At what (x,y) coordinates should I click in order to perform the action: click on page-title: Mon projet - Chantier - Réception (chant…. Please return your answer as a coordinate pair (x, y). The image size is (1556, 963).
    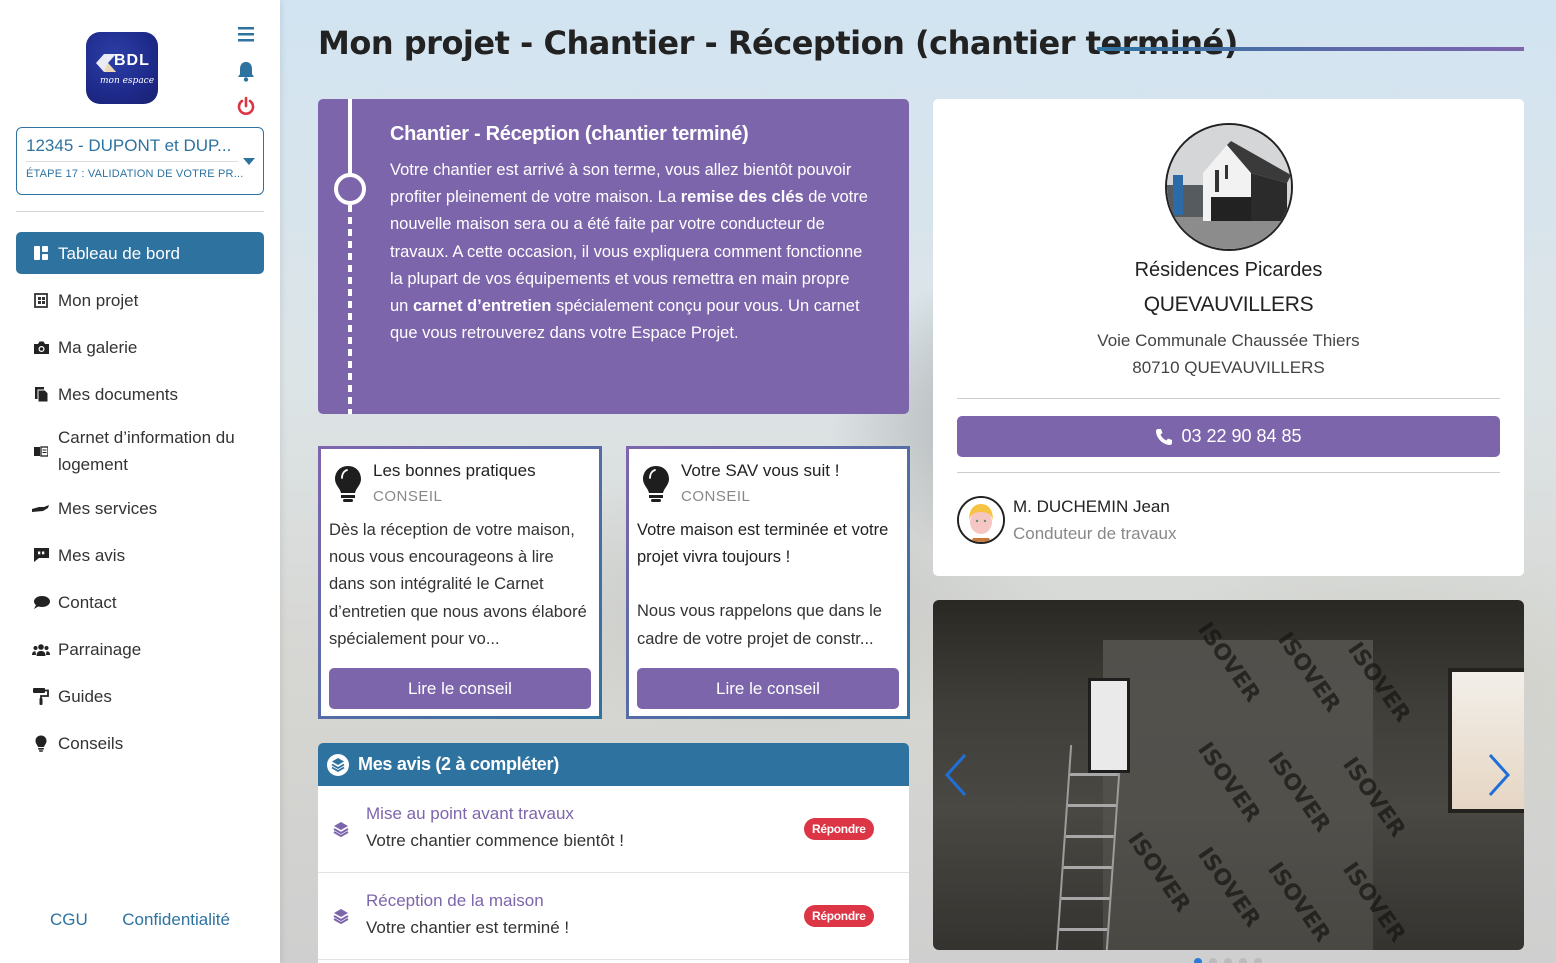
    Looking at the image, I should click on (778, 43).